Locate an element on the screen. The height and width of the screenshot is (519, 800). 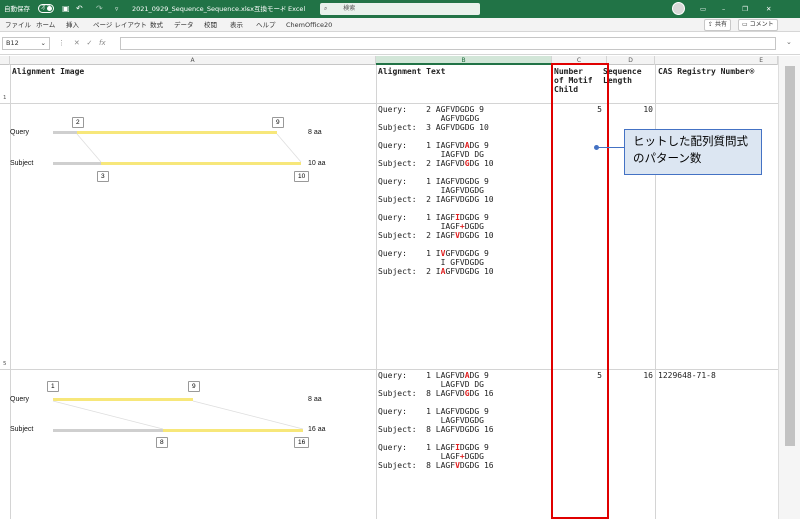
share-label: 共有 is located at coordinates (720, 24).